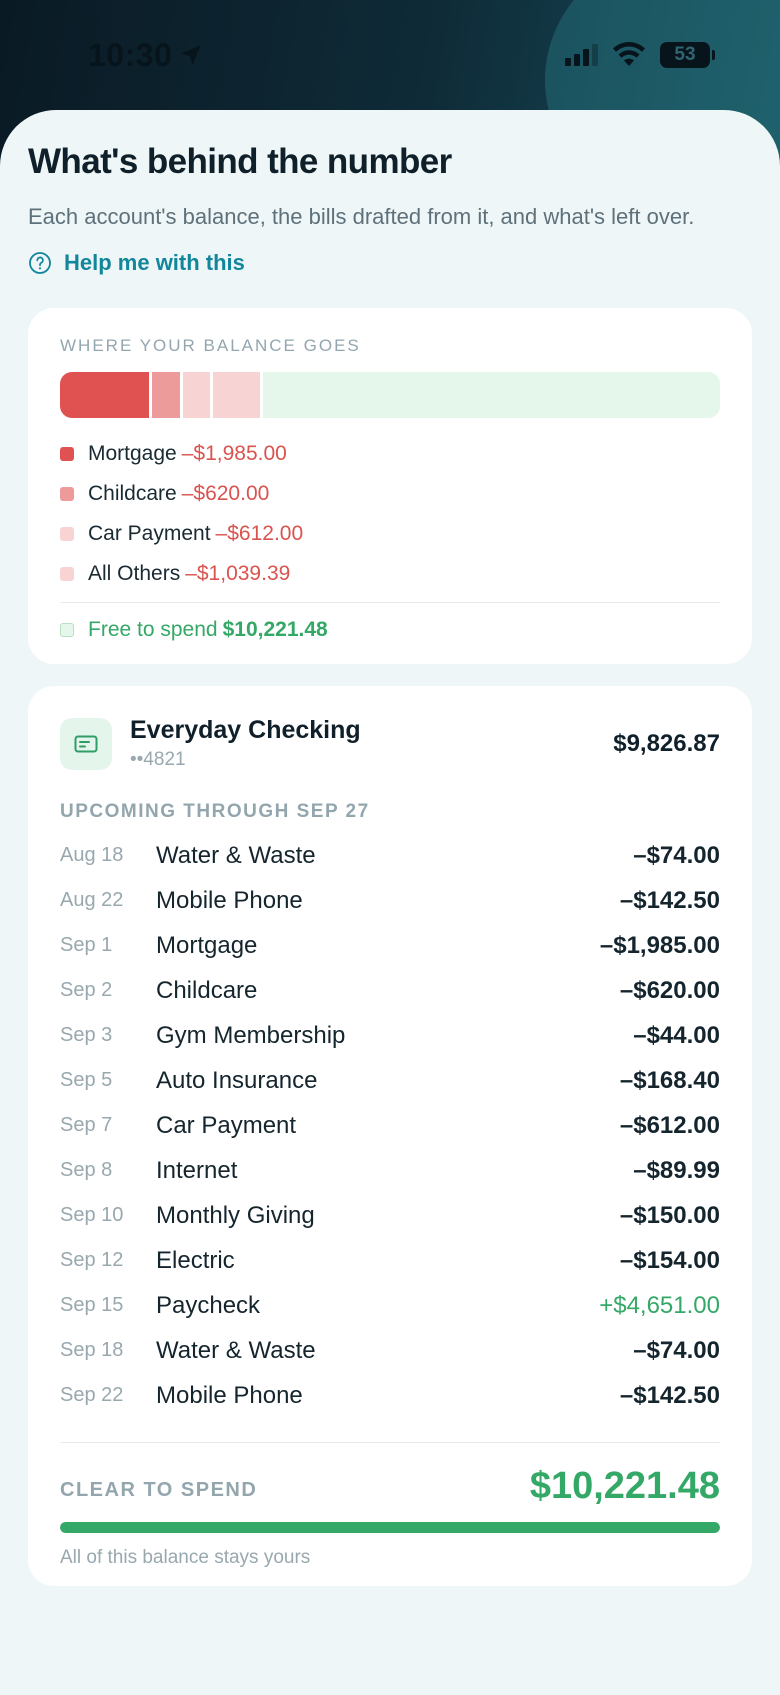 The height and width of the screenshot is (1695, 780). What do you see at coordinates (215, 811) in the screenshot?
I see `upcoming-label: UPCOMING THROUGH SEP 27` at bounding box center [215, 811].